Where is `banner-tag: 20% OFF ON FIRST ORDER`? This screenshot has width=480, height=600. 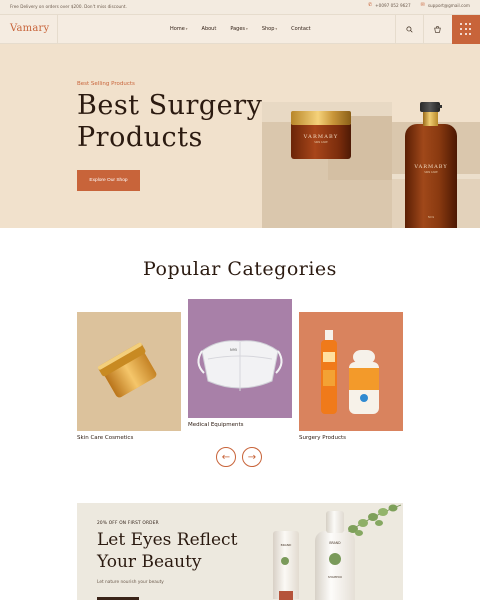 banner-tag: 20% OFF ON FIRST ORDER is located at coordinates (128, 523).